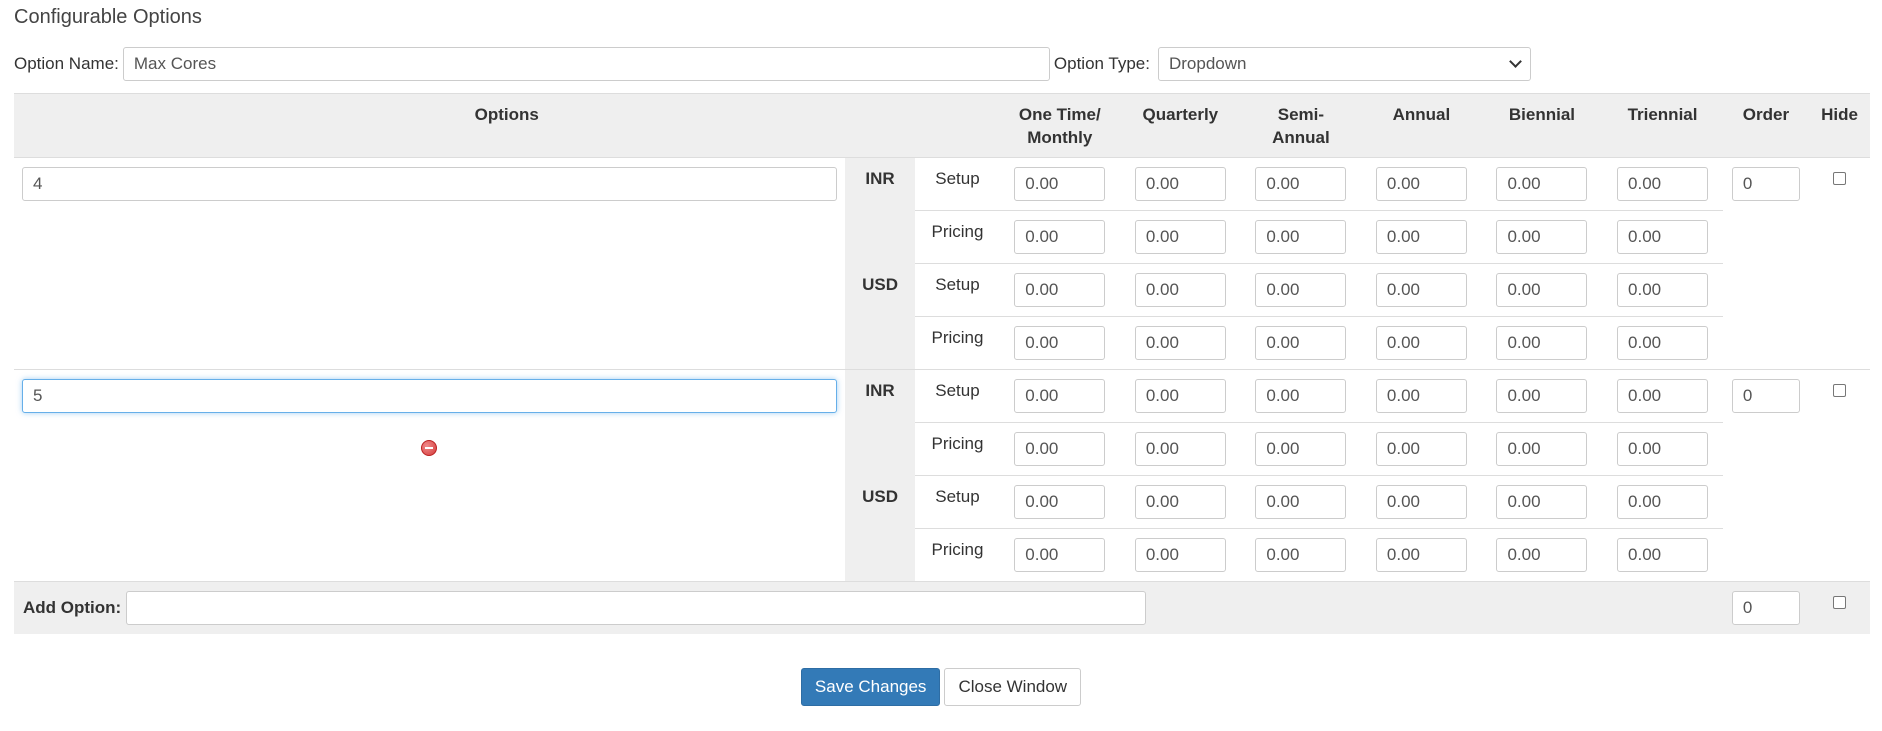 Image resolution: width=1882 pixels, height=731 pixels. I want to click on option-header-row: Option Name: Option Type: Dropdown, so click(772, 64).